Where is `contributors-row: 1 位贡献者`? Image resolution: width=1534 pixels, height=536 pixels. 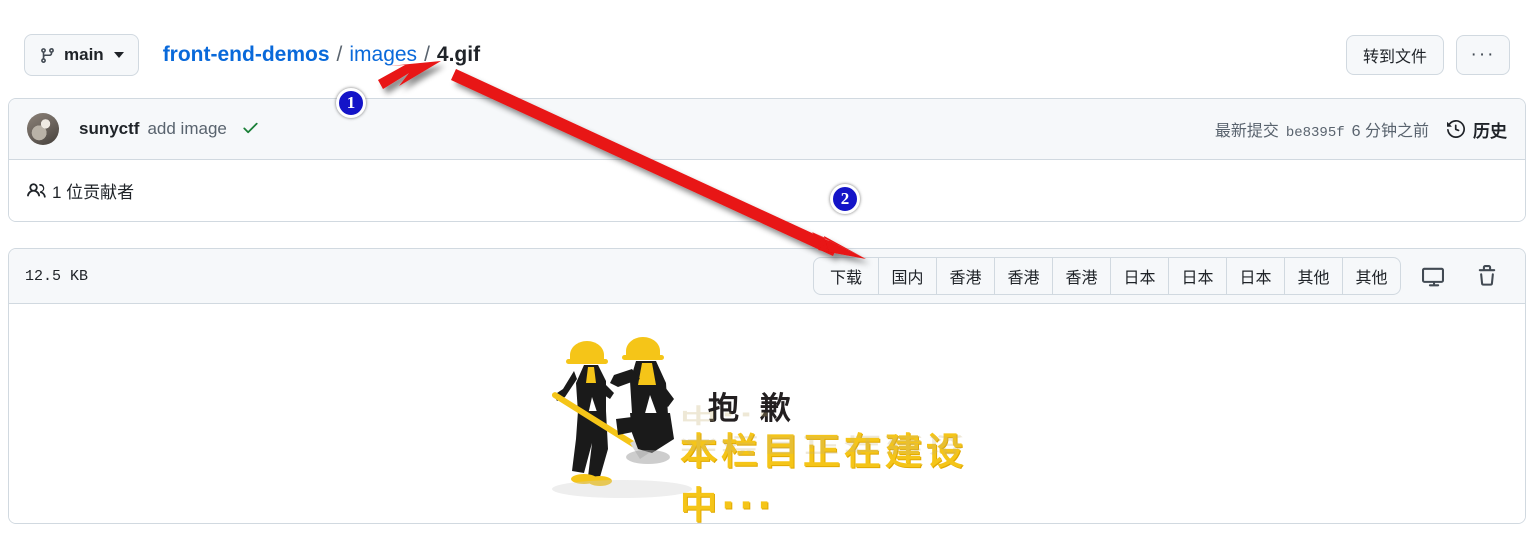 contributors-row: 1 位贡献者 is located at coordinates (767, 190).